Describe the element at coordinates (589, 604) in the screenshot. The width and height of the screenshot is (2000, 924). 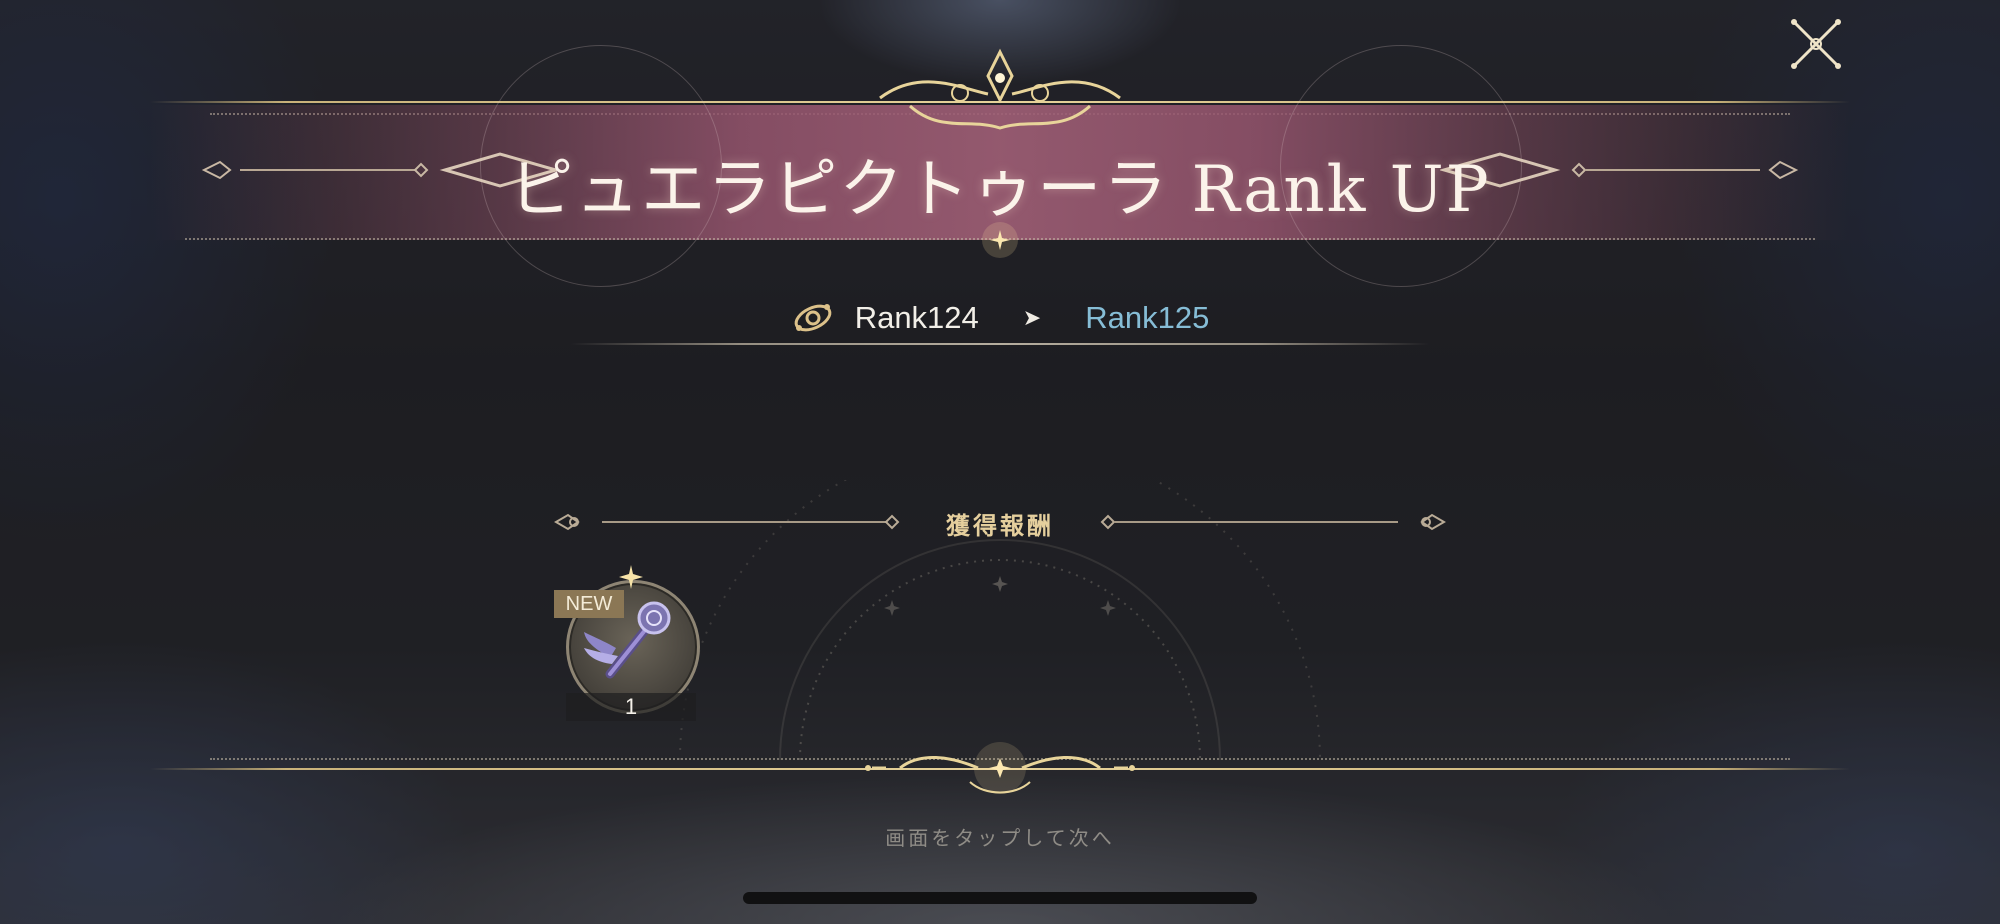
I see `new-badge: NEW` at that location.